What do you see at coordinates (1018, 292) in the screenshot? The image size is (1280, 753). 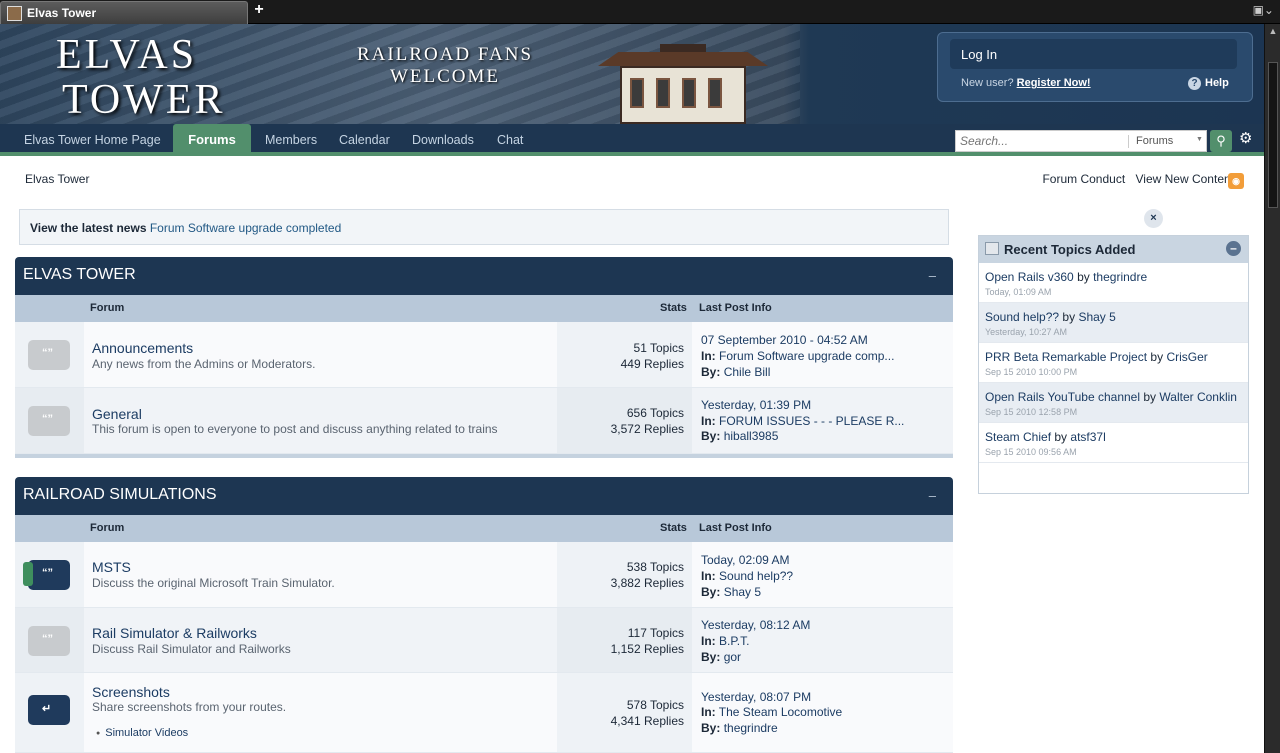 I see `topic-date: Today, 01:09 AM` at bounding box center [1018, 292].